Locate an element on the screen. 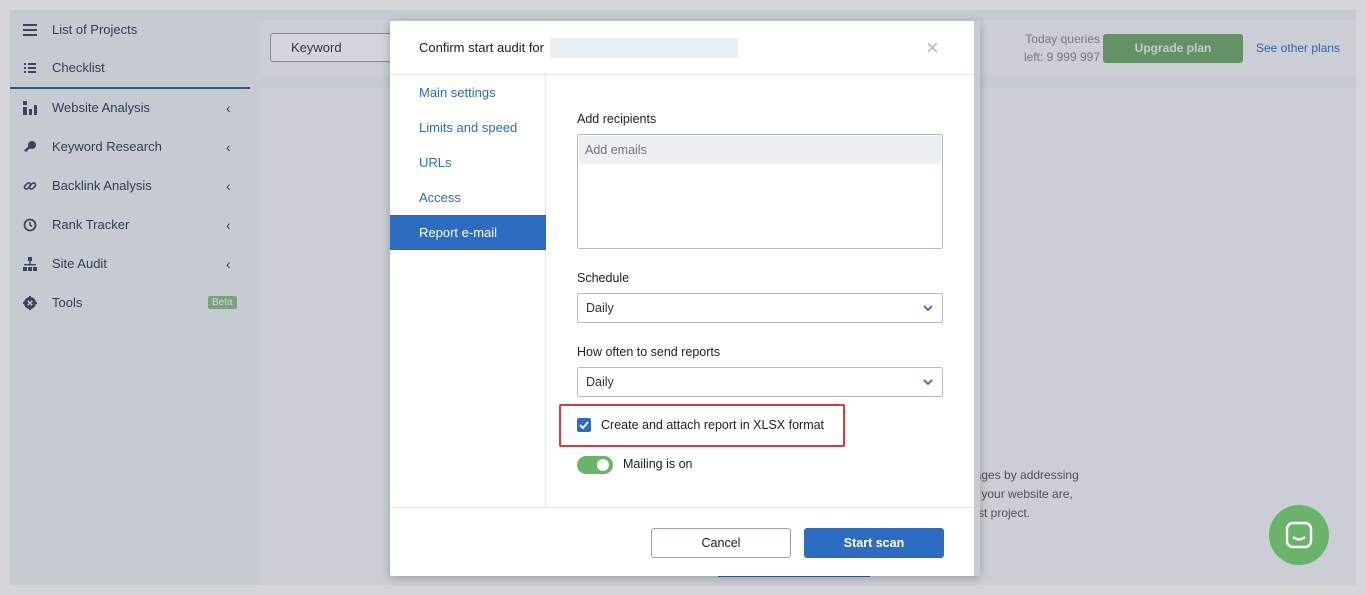 The image size is (1366, 595). menu-icon is located at coordinates (30, 30).